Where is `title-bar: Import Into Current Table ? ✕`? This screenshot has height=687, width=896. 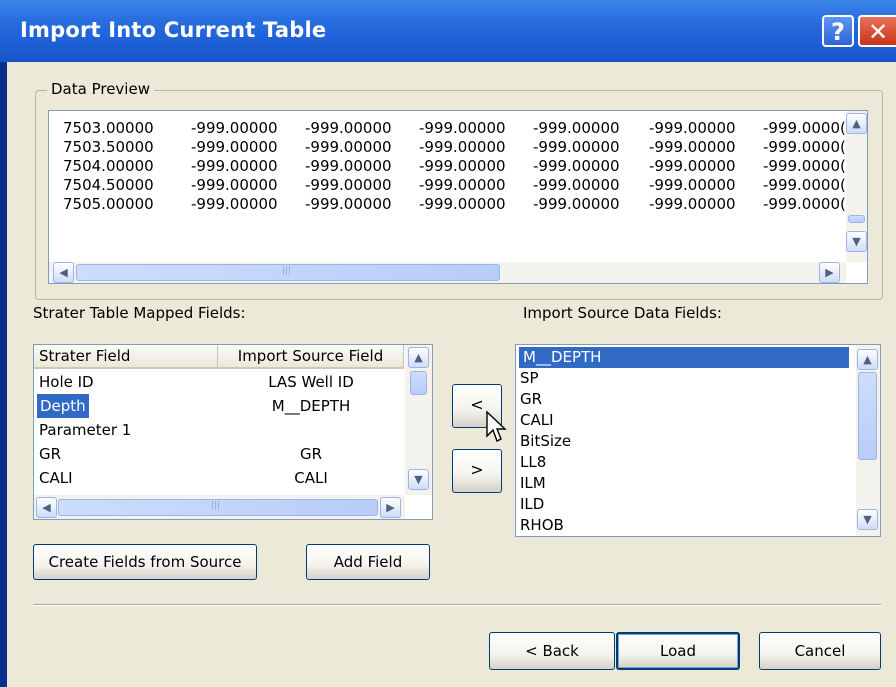
title-bar: Import Into Current Table ? ✕ is located at coordinates (448, 31).